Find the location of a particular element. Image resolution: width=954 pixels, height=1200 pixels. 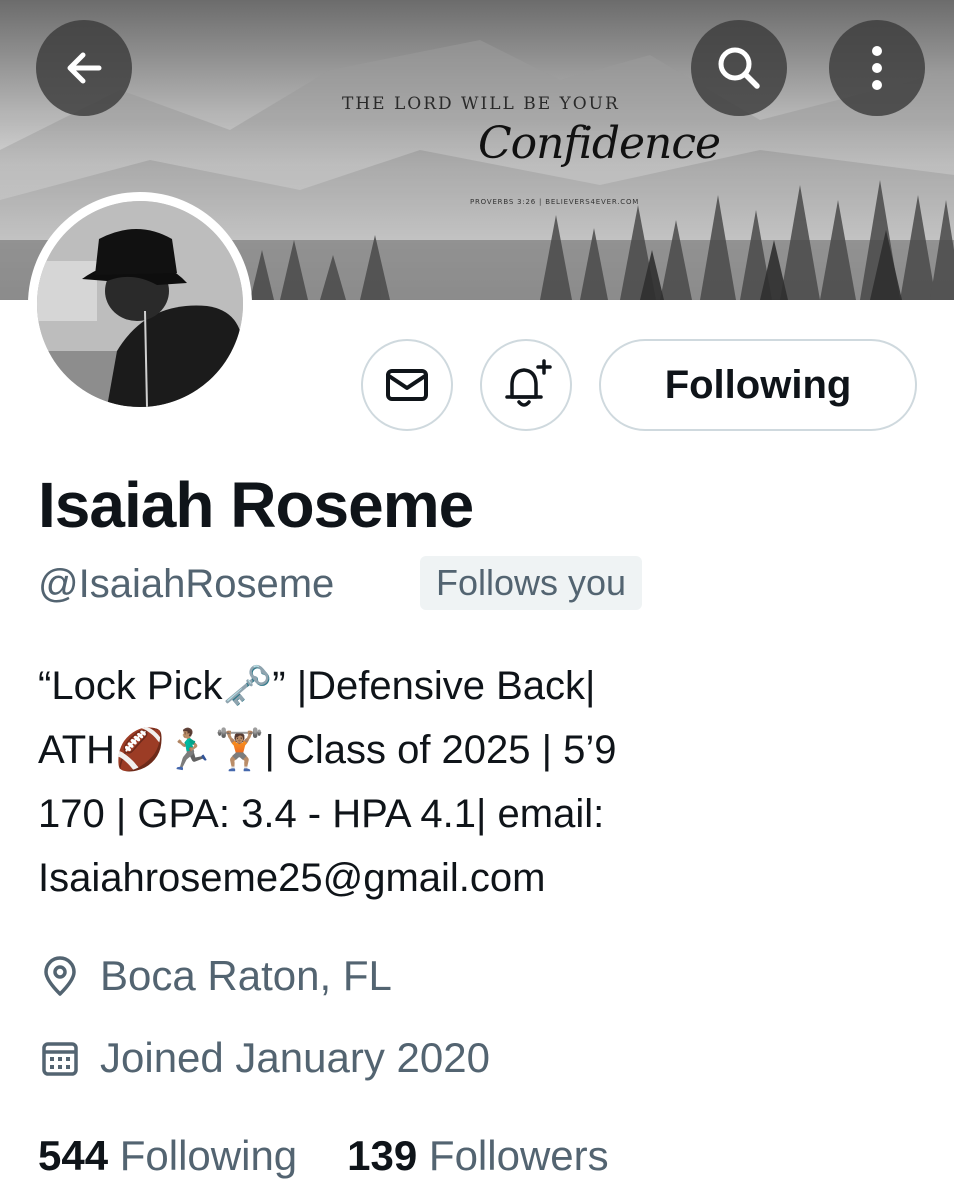

profile-avatar is located at coordinates (140, 304).